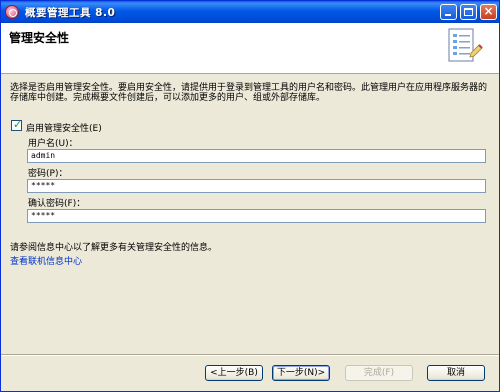 The height and width of the screenshot is (392, 500). What do you see at coordinates (256, 216) in the screenshot?
I see `confirm-password-field: *****` at bounding box center [256, 216].